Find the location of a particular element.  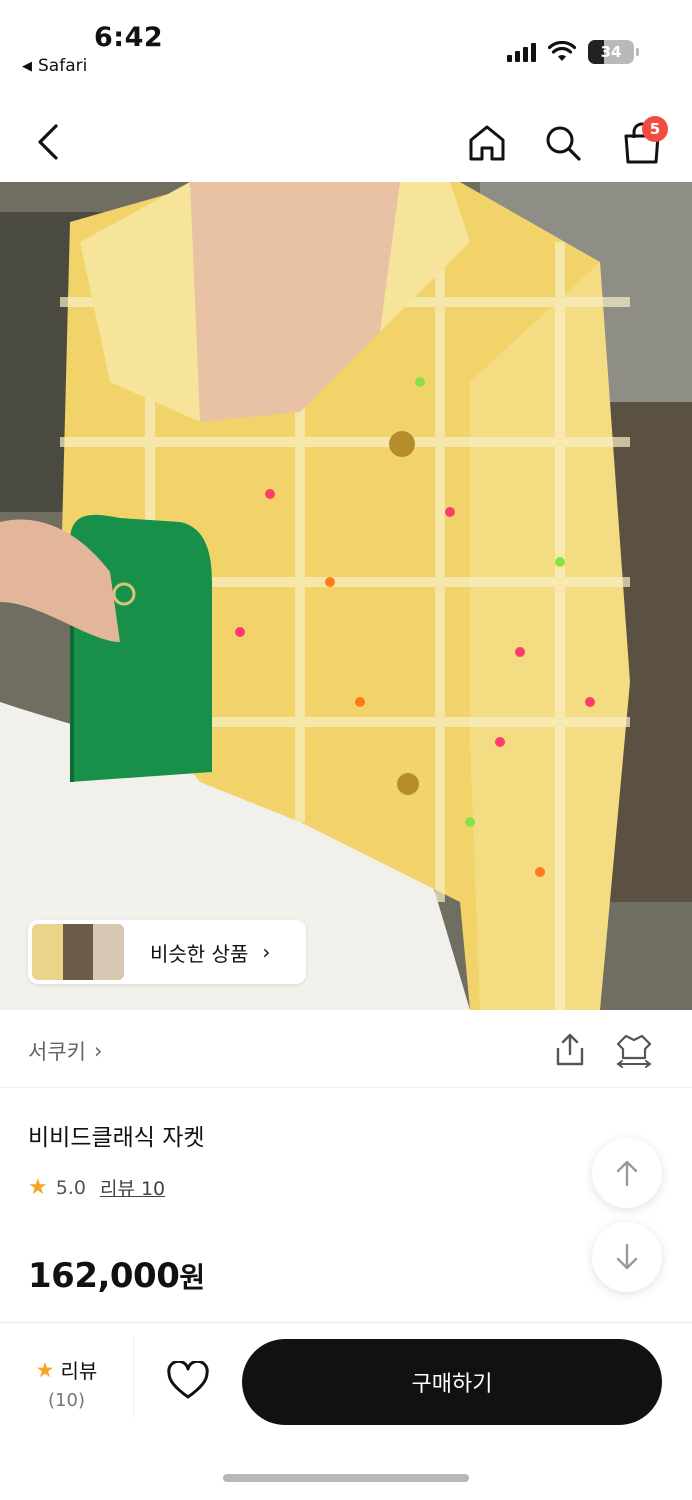

battery-icon: 34 is located at coordinates (613, 52).